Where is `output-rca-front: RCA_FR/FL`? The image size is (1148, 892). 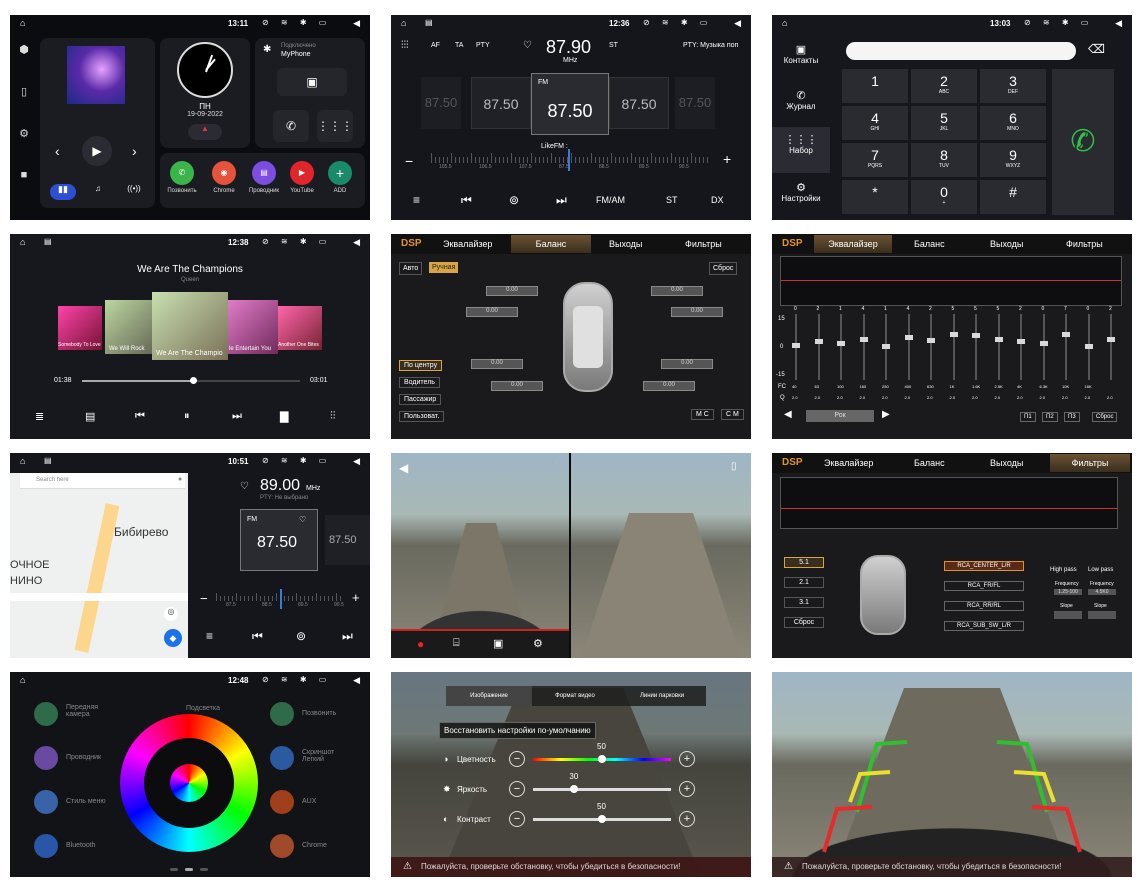 output-rca-front: RCA_FR/FL is located at coordinates (984, 586).